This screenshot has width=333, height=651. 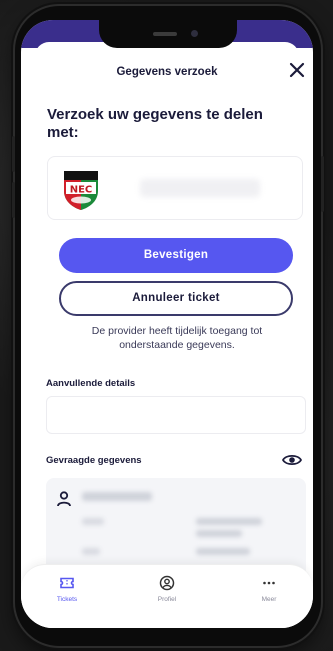 I want to click on nav-label-tickets: Tickets, so click(x=67, y=599).